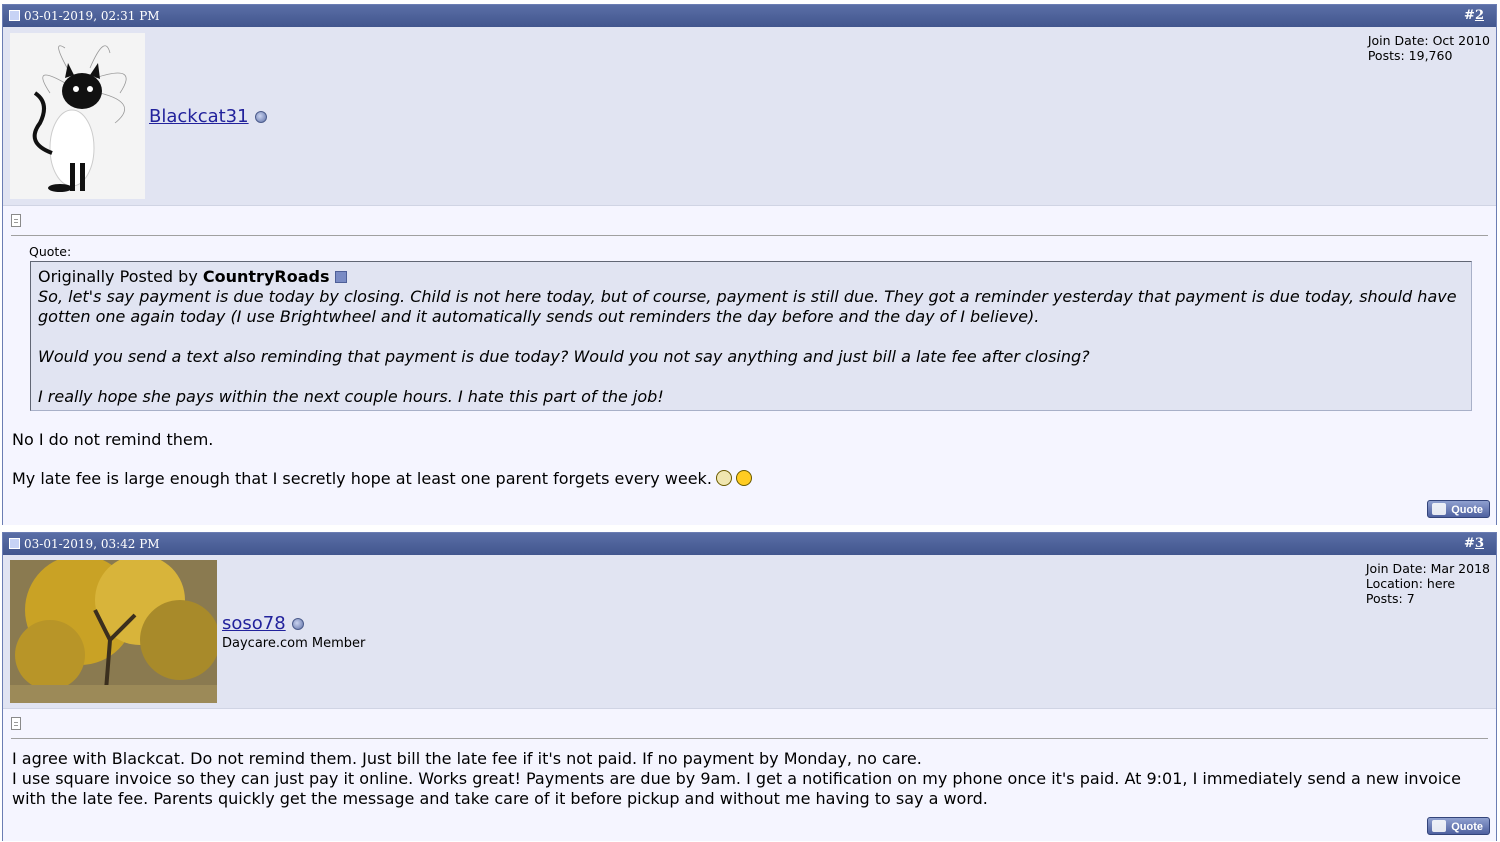 The height and width of the screenshot is (842, 1500). Describe the element at coordinates (749, 544) in the screenshot. I see `post-header: 03-01-2019, 03:42 PM #3` at that location.